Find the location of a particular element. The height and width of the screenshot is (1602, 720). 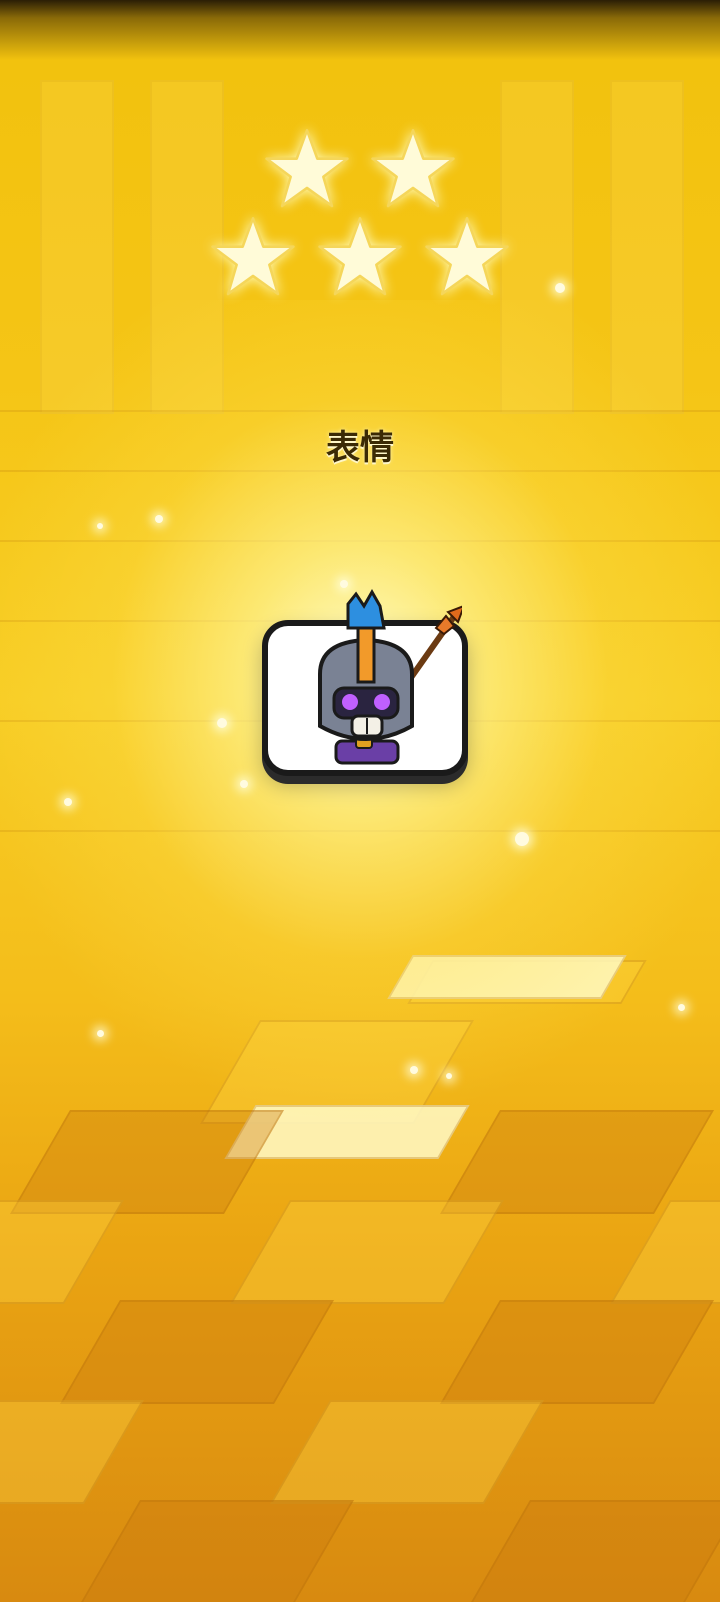

star-rating is located at coordinates (360, 210).